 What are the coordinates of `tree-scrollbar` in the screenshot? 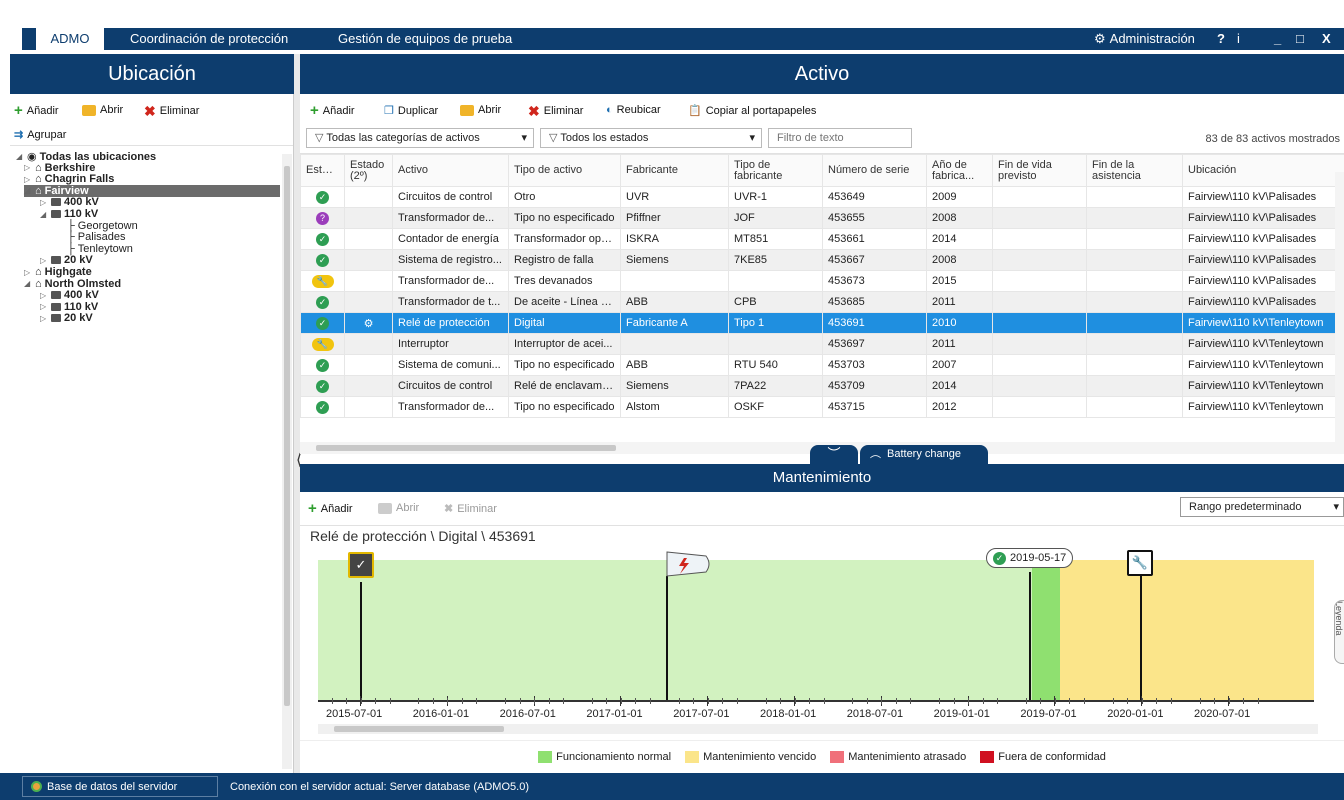 It's located at (287, 461).